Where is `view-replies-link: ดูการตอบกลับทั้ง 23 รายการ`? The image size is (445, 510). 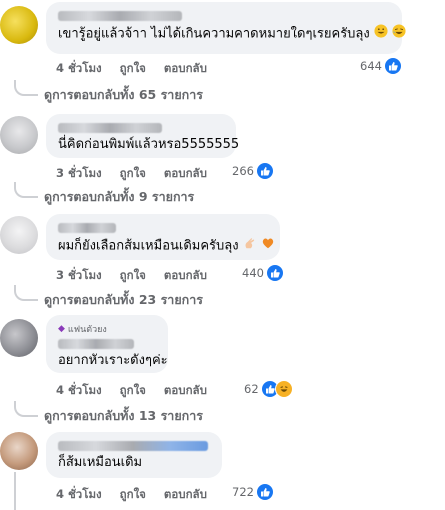 view-replies-link: ดูการตอบกลับทั้ง 23 รายการ is located at coordinates (123, 300).